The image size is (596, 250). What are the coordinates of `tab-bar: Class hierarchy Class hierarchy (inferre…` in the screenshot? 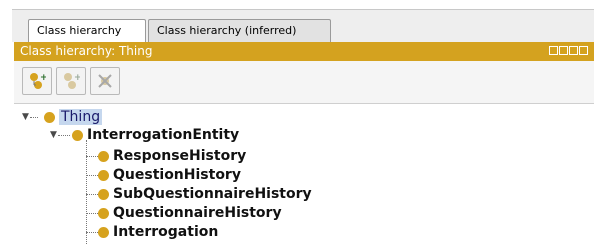 It's located at (303, 26).